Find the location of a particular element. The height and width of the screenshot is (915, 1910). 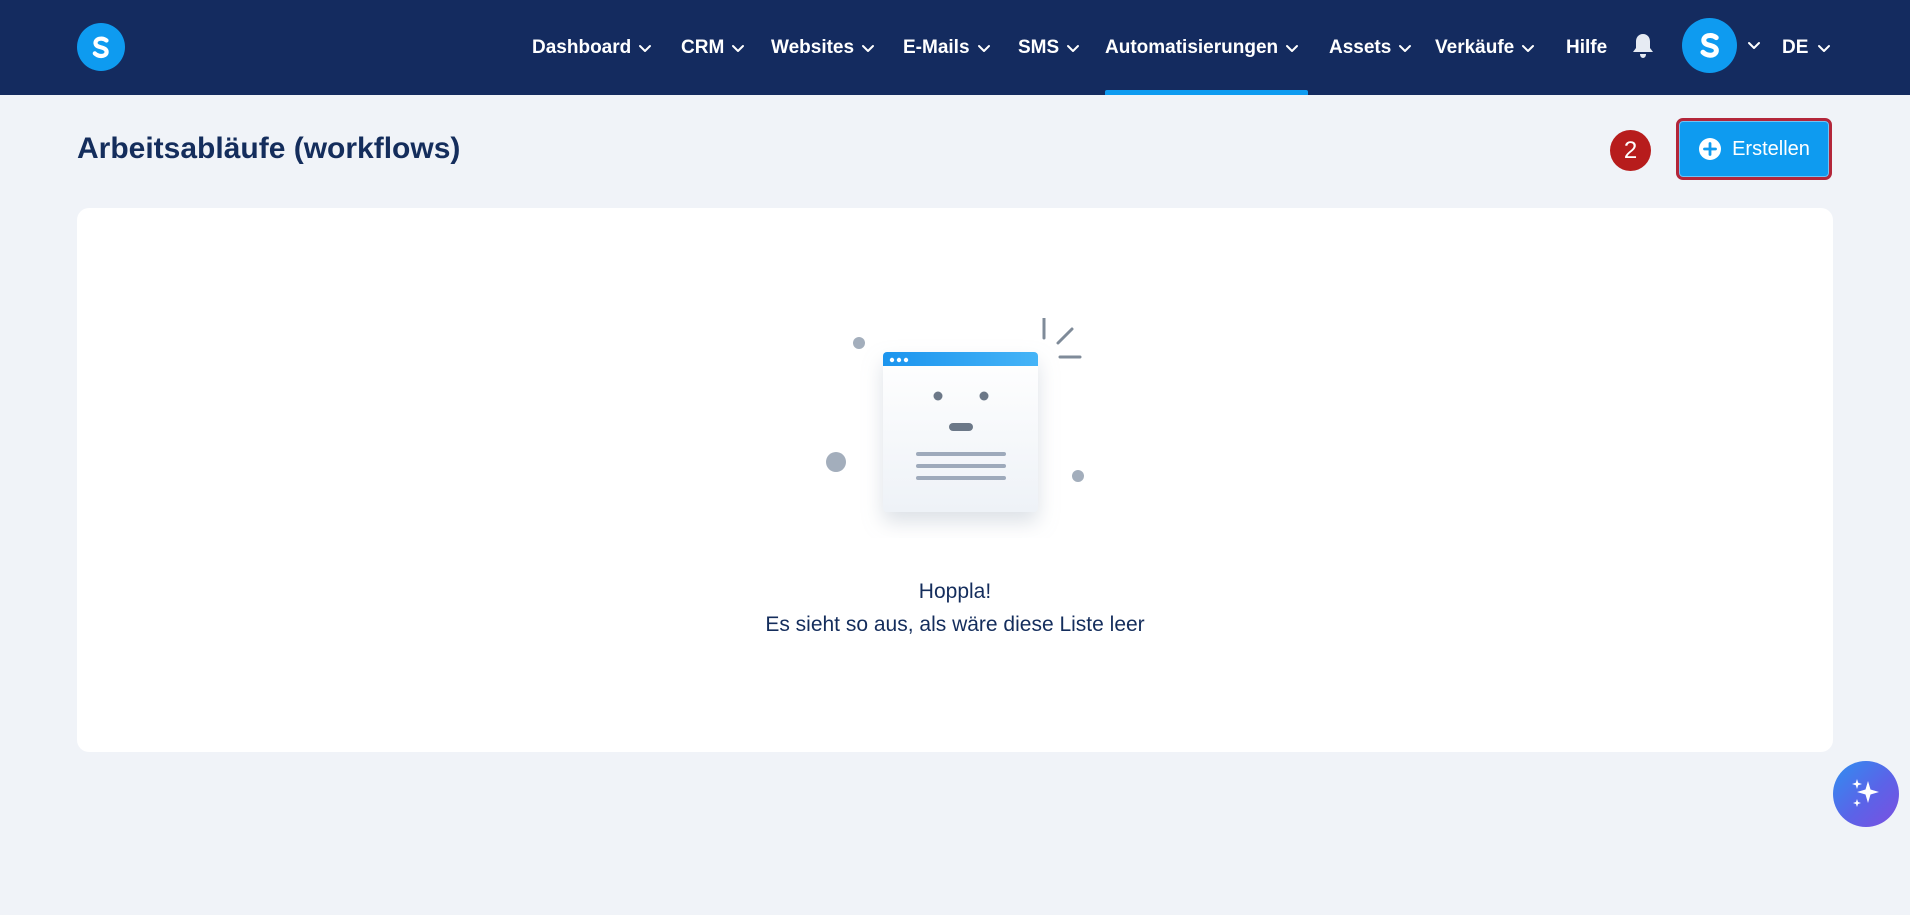

s-avatar-icon is located at coordinates (1709, 45).